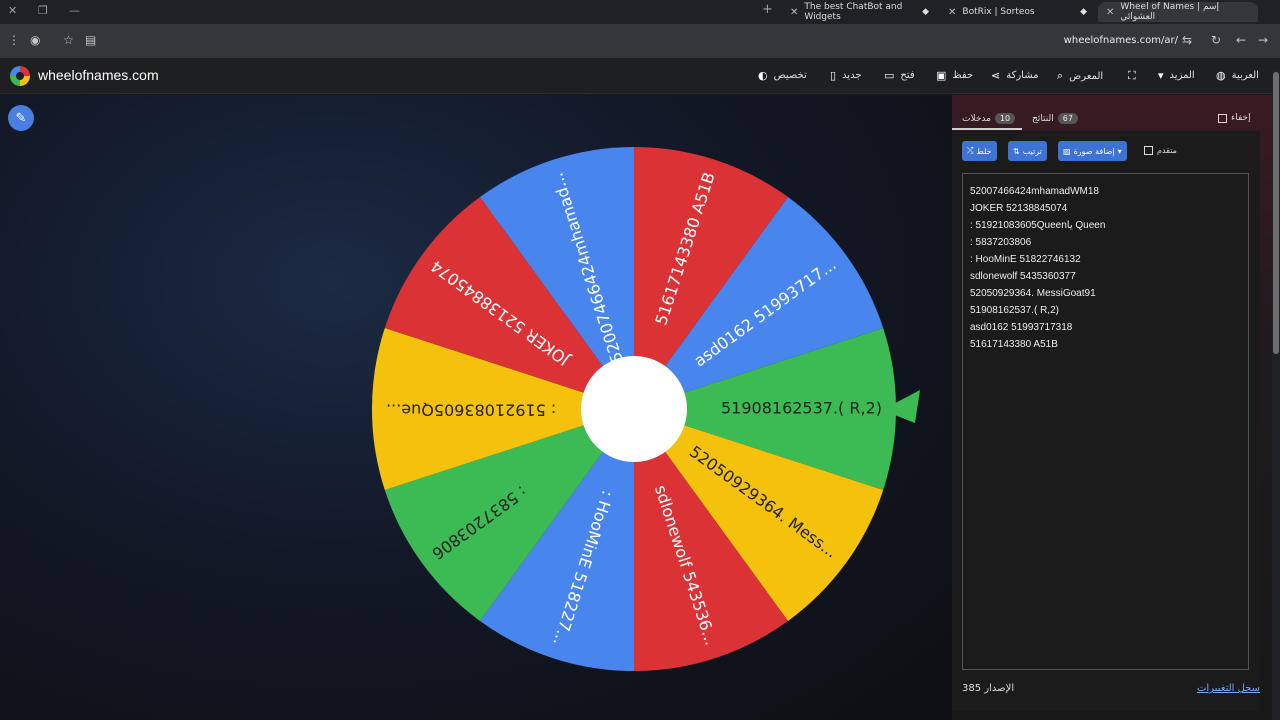 The image size is (1280, 720). What do you see at coordinates (1221, 75) in the screenshot?
I see `globe-icon: ◍` at bounding box center [1221, 75].